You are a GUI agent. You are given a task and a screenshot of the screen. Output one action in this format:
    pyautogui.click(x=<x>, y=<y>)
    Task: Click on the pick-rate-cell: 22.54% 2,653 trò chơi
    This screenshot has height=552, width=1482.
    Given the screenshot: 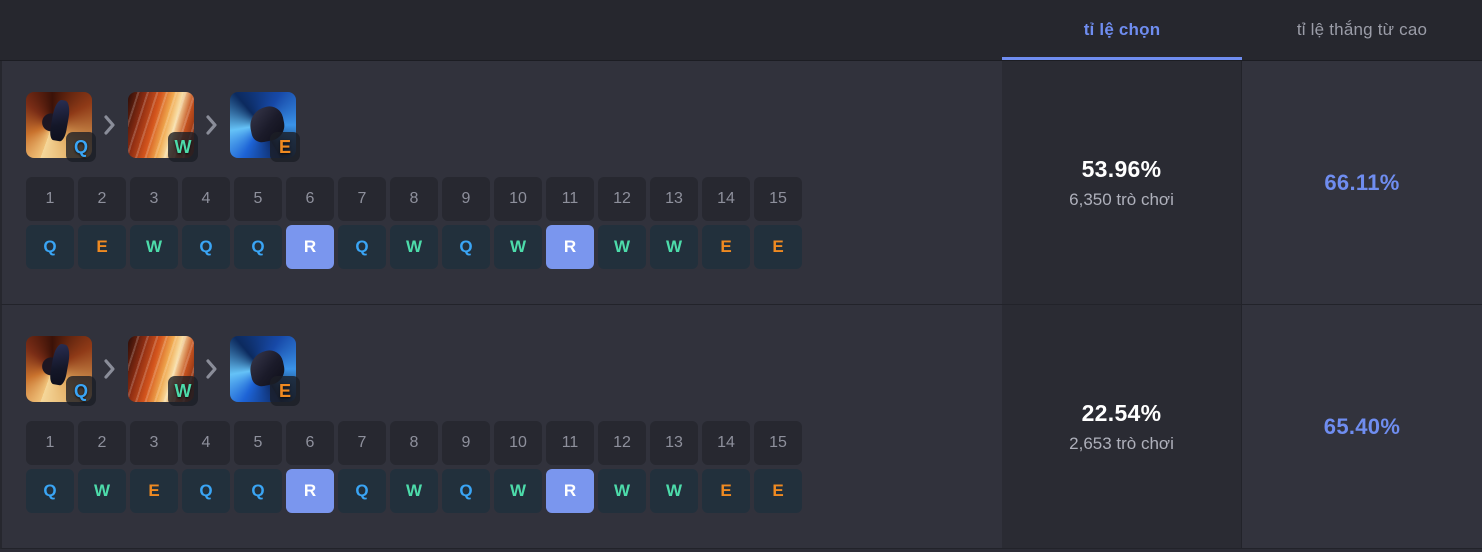 What is the action you would take?
    pyautogui.click(x=1122, y=426)
    